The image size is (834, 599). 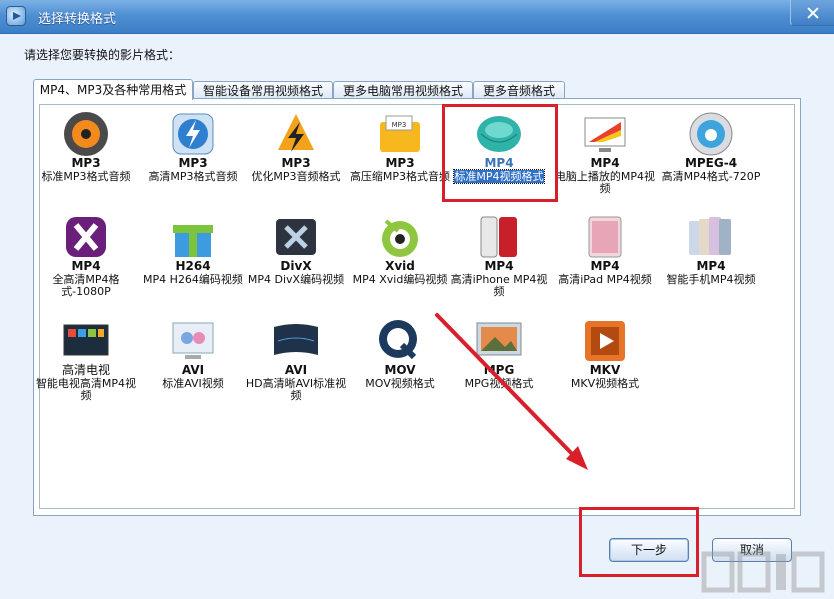 I want to click on format-item: MP3 优化MP3音频格式, so click(x=296, y=160).